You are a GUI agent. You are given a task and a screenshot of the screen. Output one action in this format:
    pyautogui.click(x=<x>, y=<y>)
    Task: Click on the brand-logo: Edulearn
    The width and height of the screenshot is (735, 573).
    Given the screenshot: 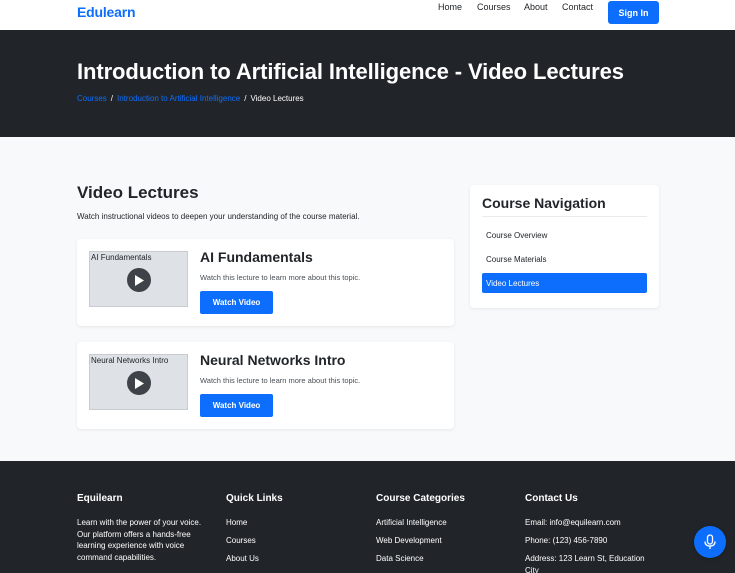 What is the action you would take?
    pyautogui.click(x=106, y=12)
    